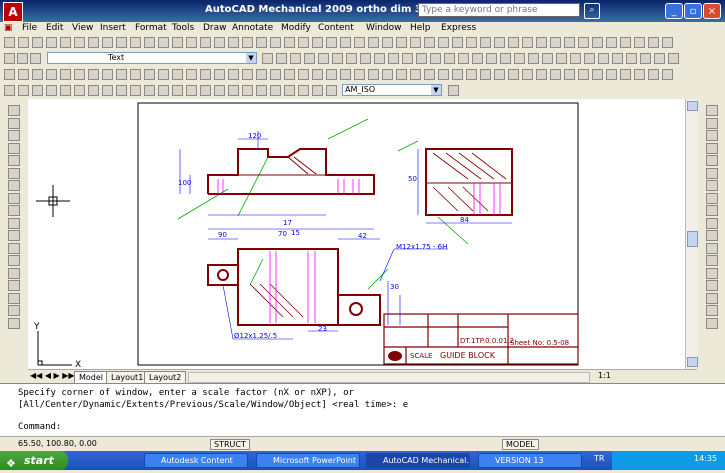 The image size is (725, 473). What do you see at coordinates (692, 239) in the screenshot?
I see `scroll-thumb` at bounding box center [692, 239].